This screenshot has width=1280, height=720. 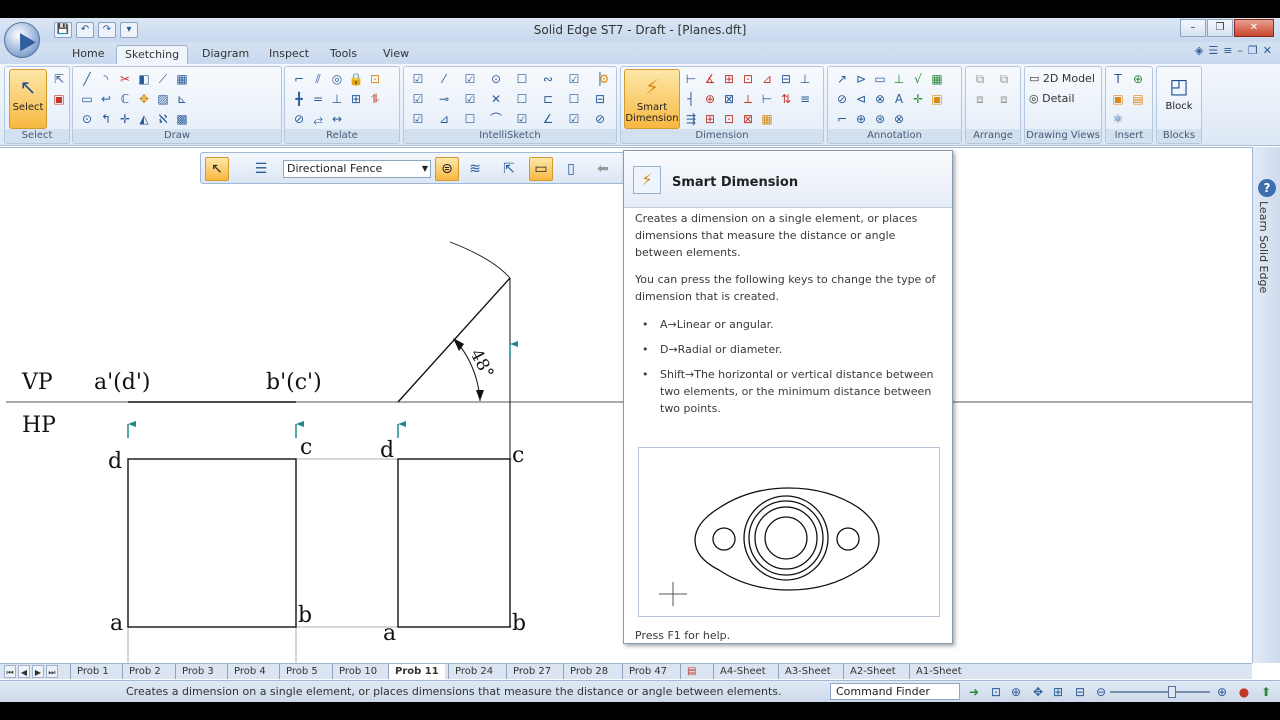 I want to click on center-icon: ⊙, so click(x=496, y=79).